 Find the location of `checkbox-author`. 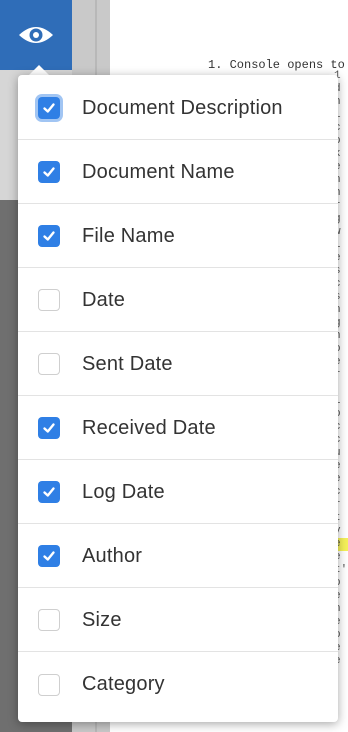

checkbox-author is located at coordinates (49, 556).